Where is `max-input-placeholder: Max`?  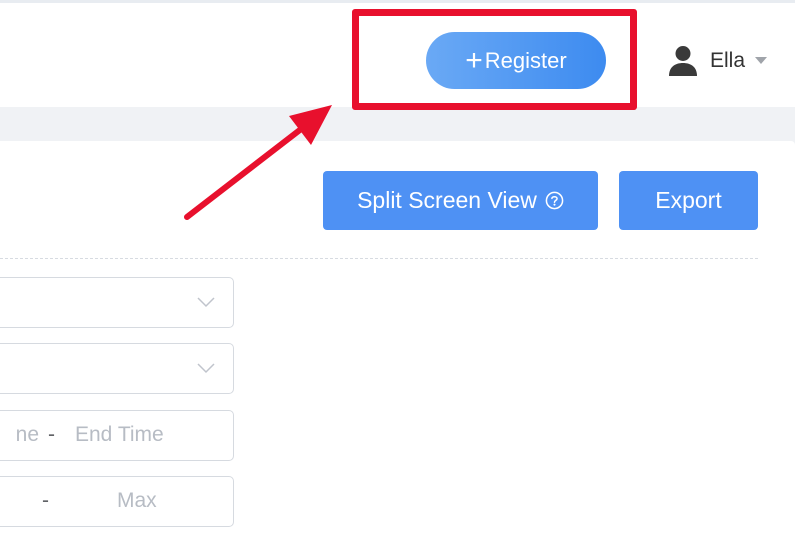
max-input-placeholder: Max is located at coordinates (137, 501).